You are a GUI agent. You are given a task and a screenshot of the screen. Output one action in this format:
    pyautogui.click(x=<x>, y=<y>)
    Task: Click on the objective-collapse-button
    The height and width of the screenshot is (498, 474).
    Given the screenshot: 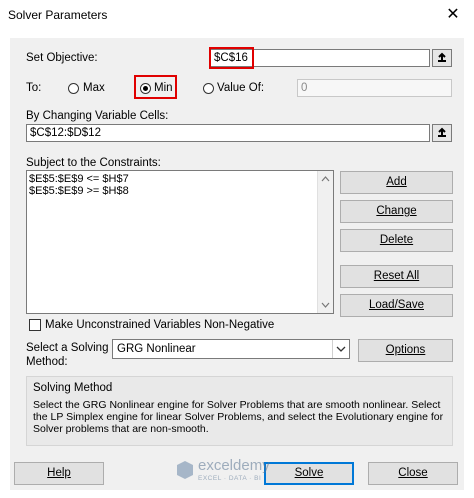 What is the action you would take?
    pyautogui.click(x=442, y=58)
    